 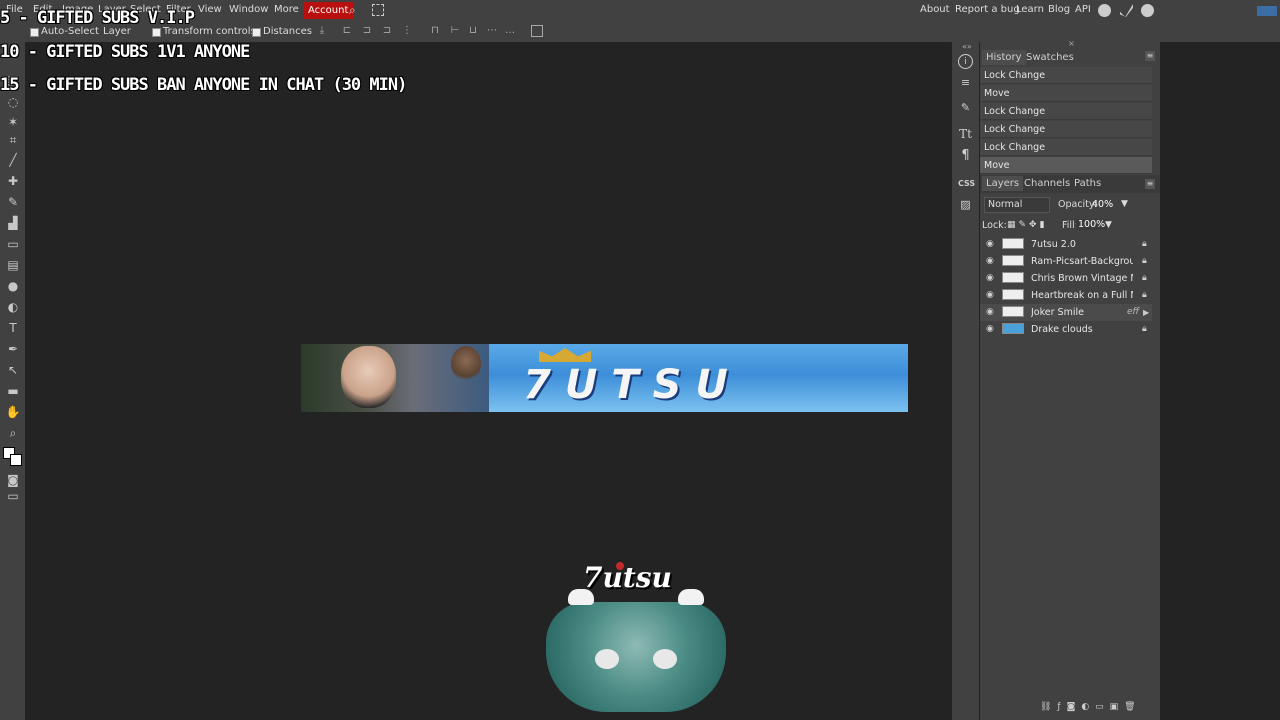 What do you see at coordinates (13, 412) in the screenshot?
I see `hand-tool-icon: ✋` at bounding box center [13, 412].